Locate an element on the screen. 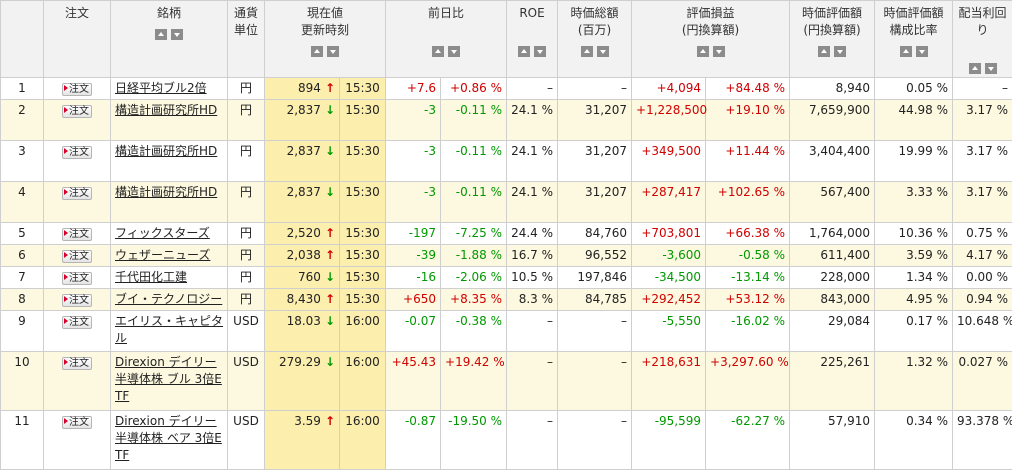 The width and height of the screenshot is (1012, 470). valuation-value: 1,764,000 is located at coordinates (832, 234).